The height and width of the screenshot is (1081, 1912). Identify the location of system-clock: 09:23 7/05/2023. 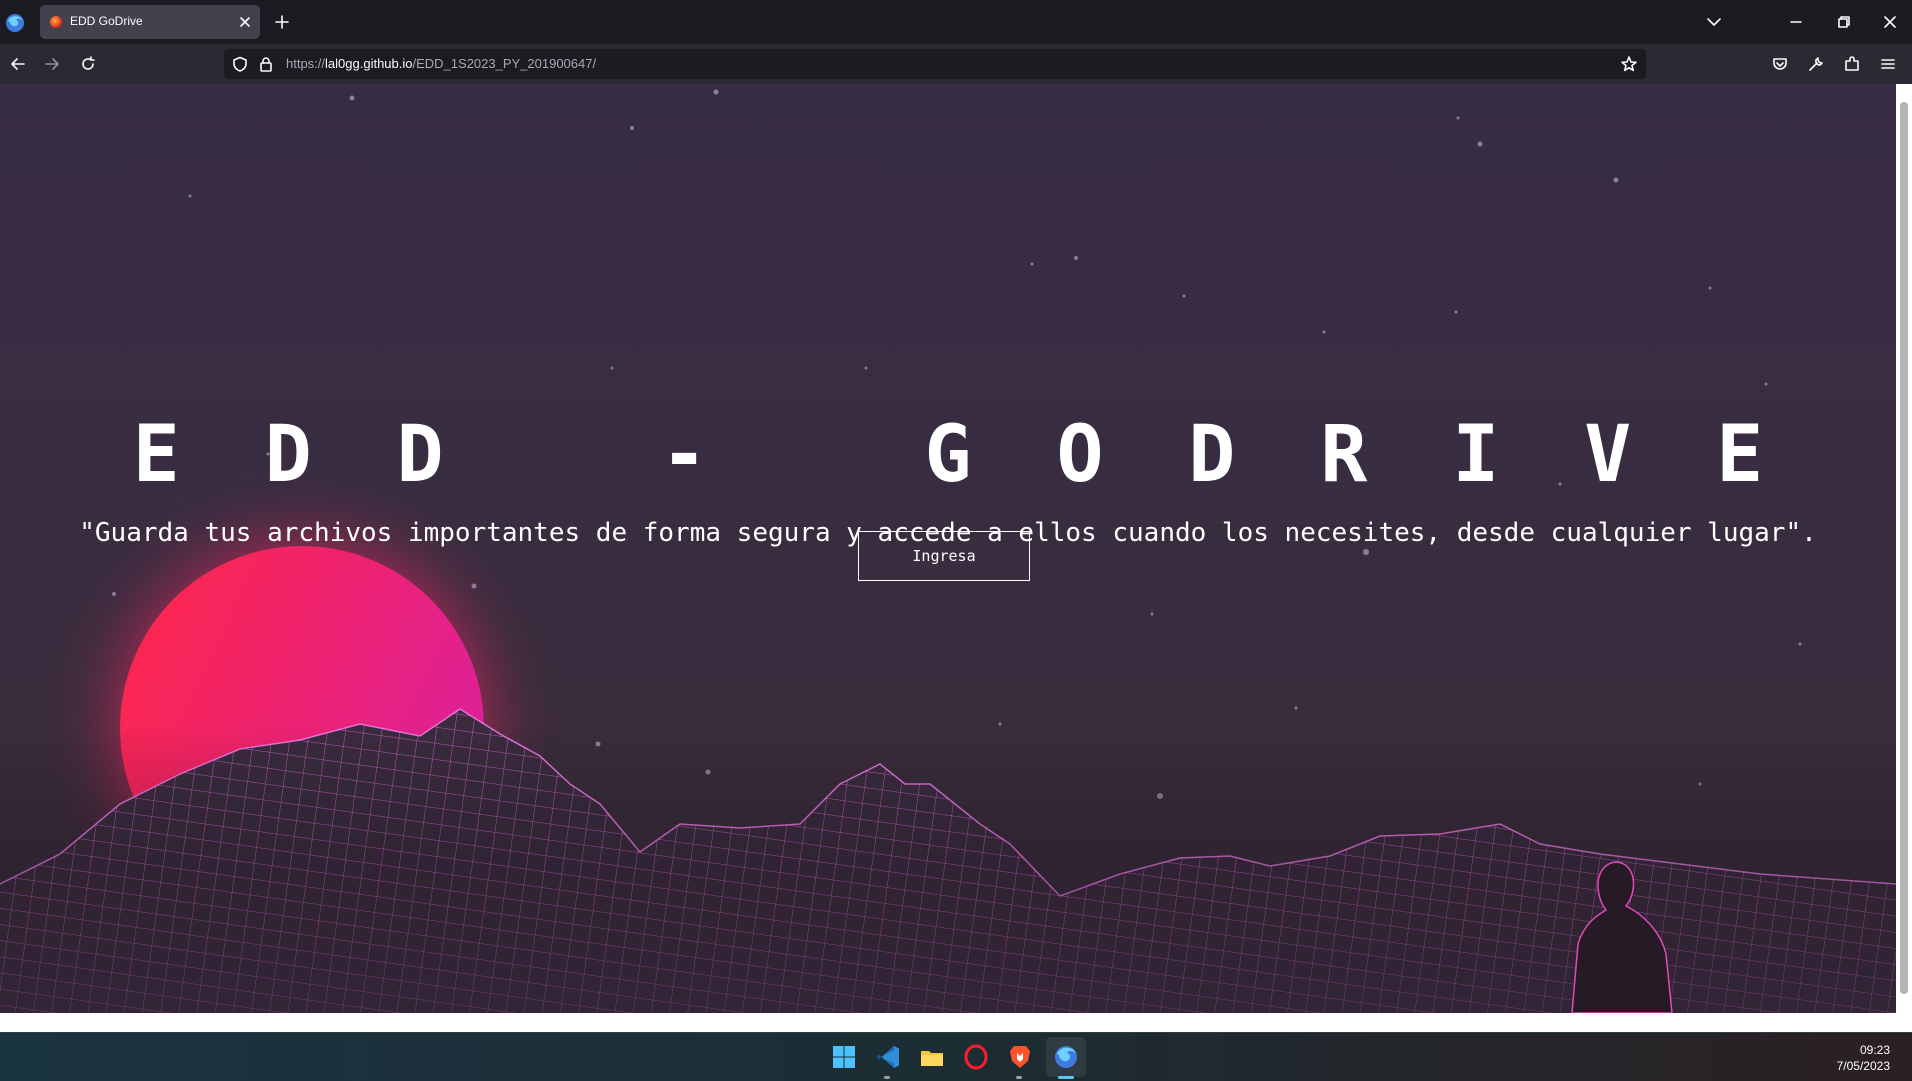
(1863, 1058).